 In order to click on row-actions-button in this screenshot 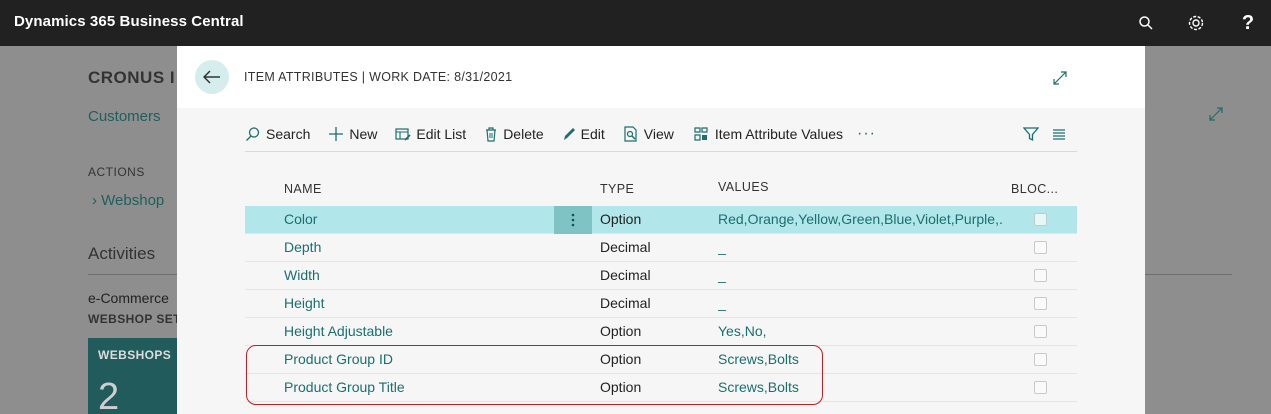, I will do `click(573, 220)`.